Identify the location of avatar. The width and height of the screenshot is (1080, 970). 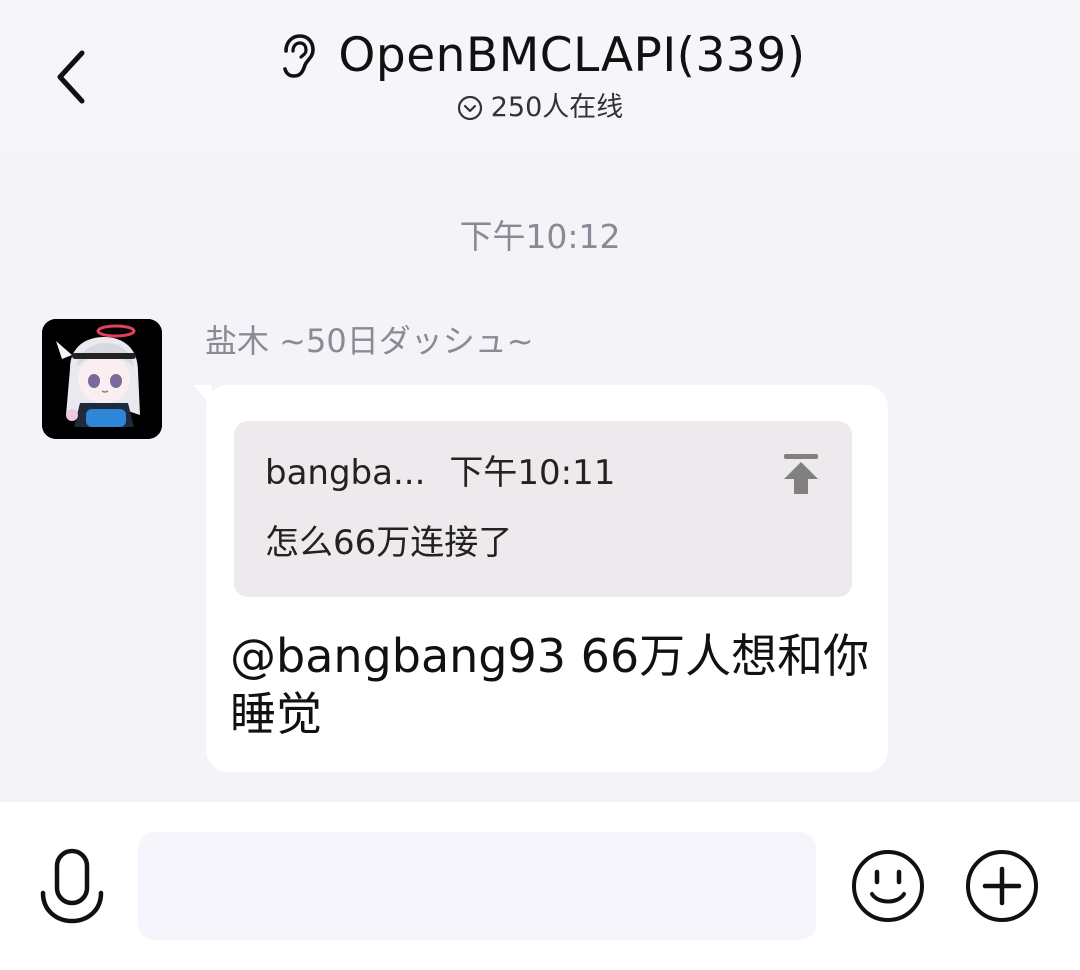
(102, 379).